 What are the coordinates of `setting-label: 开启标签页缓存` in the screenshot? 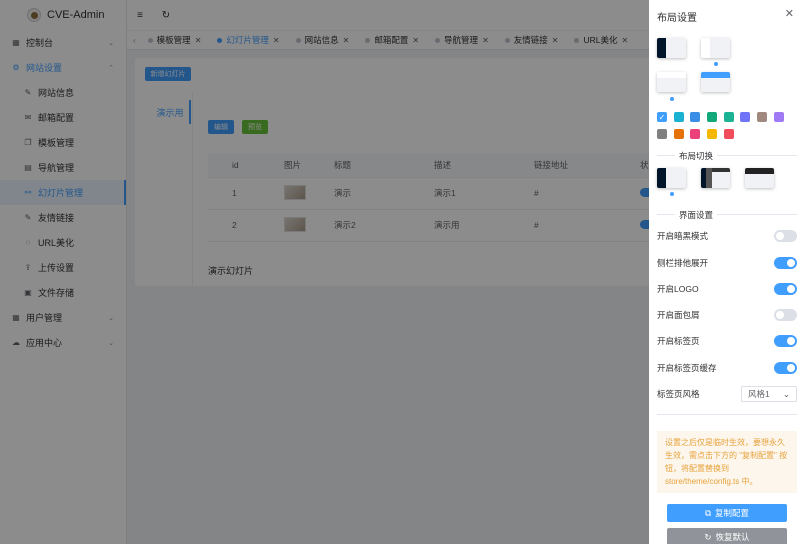 It's located at (687, 368).